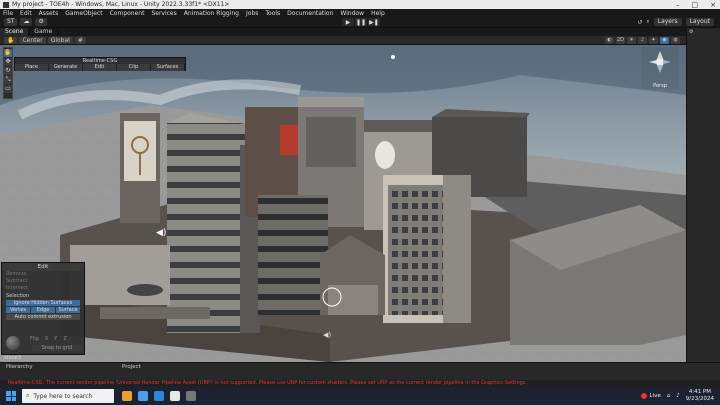 The image size is (720, 405). What do you see at coordinates (63, 396) in the screenshot?
I see `taskbar-search-placeholder: Type here to search` at bounding box center [63, 396].